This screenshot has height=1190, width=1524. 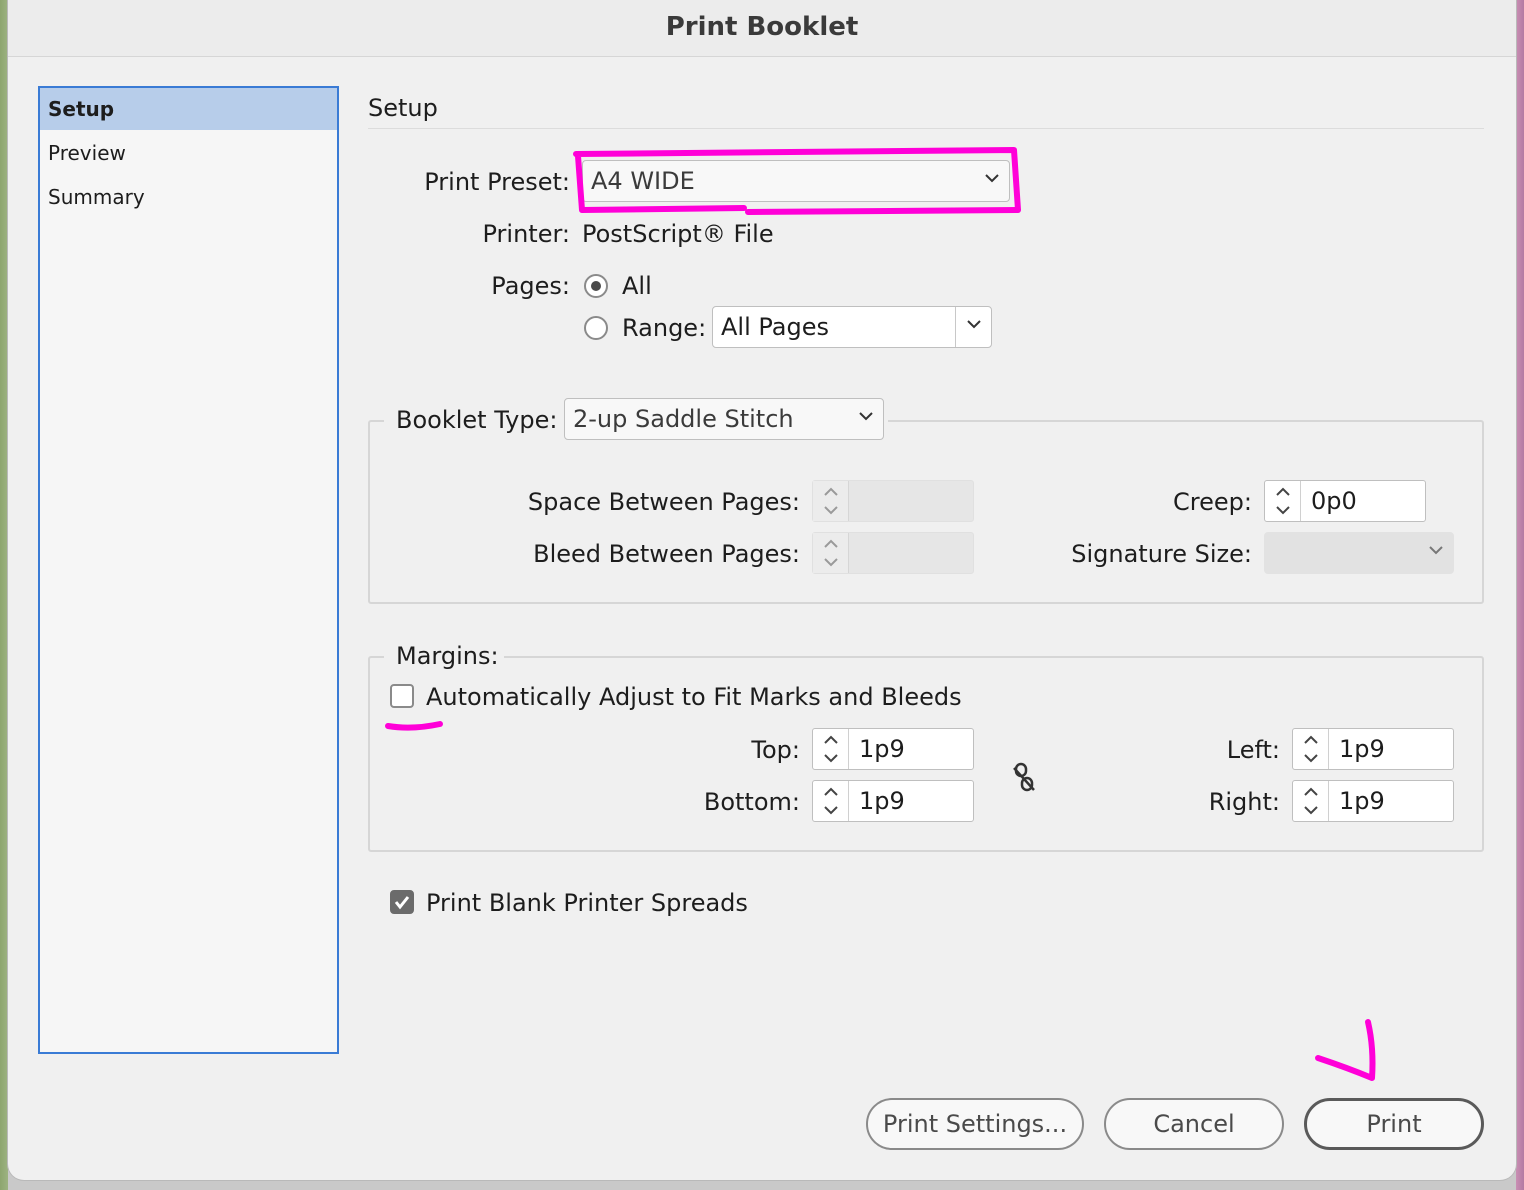 What do you see at coordinates (796, 181) in the screenshot?
I see `print-preset-dropdown: A4 WIDE` at bounding box center [796, 181].